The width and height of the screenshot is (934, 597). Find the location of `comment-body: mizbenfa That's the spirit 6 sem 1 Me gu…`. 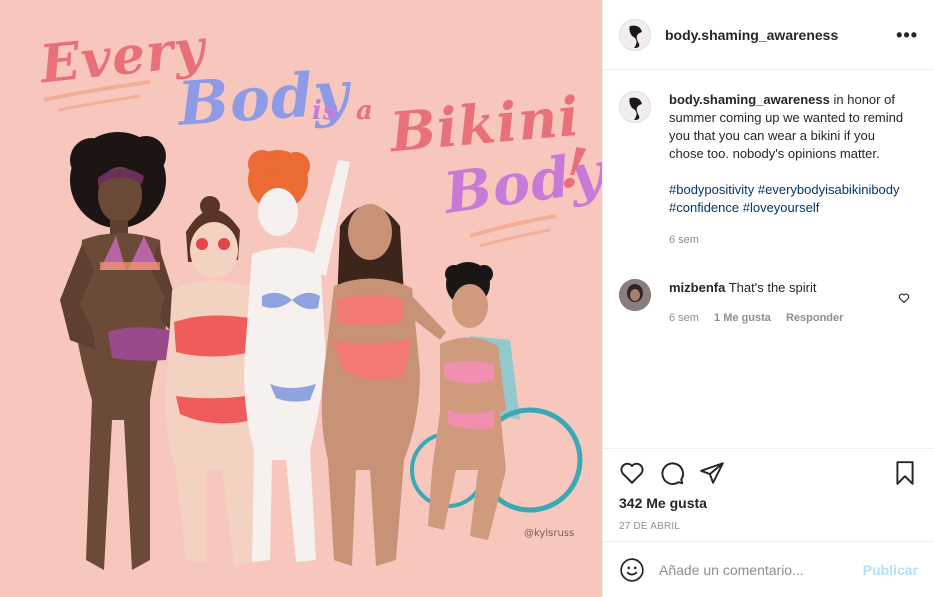

comment-body: mizbenfa That's the spirit 6 sem 1 Me gu… is located at coordinates (762, 303).